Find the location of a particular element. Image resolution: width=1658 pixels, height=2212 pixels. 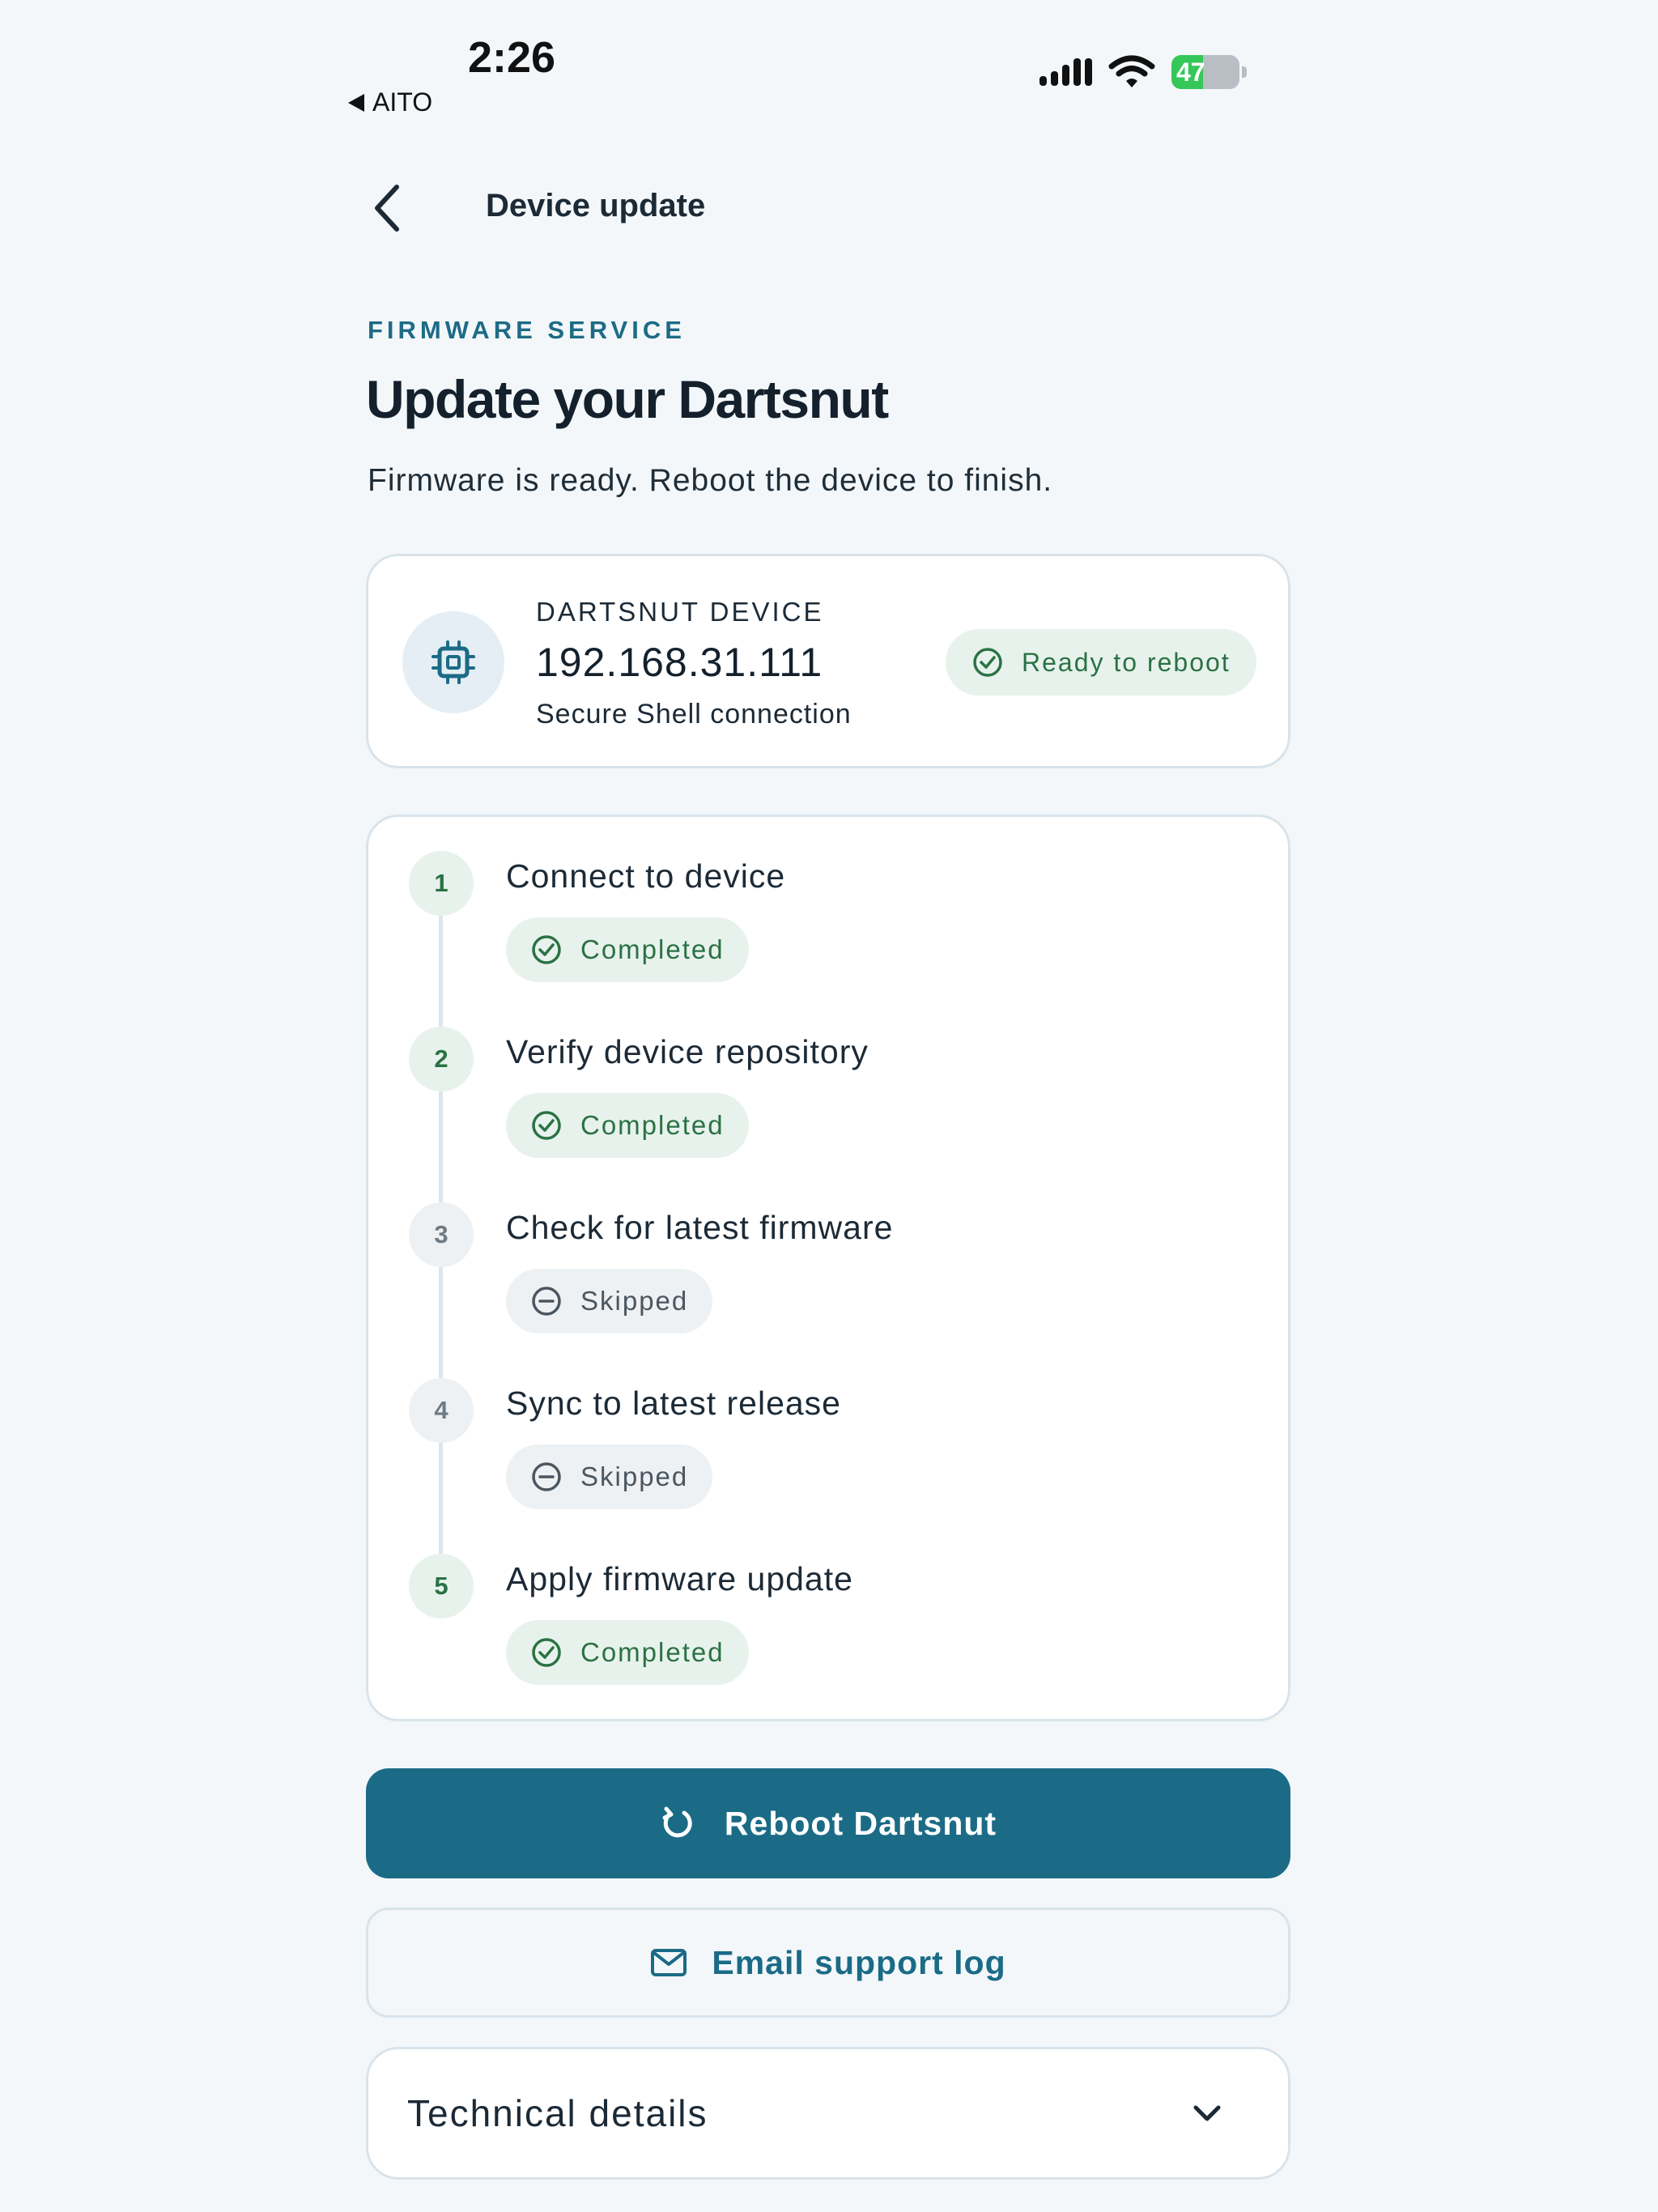

email-support-log-button: Email support log is located at coordinates (828, 1963).